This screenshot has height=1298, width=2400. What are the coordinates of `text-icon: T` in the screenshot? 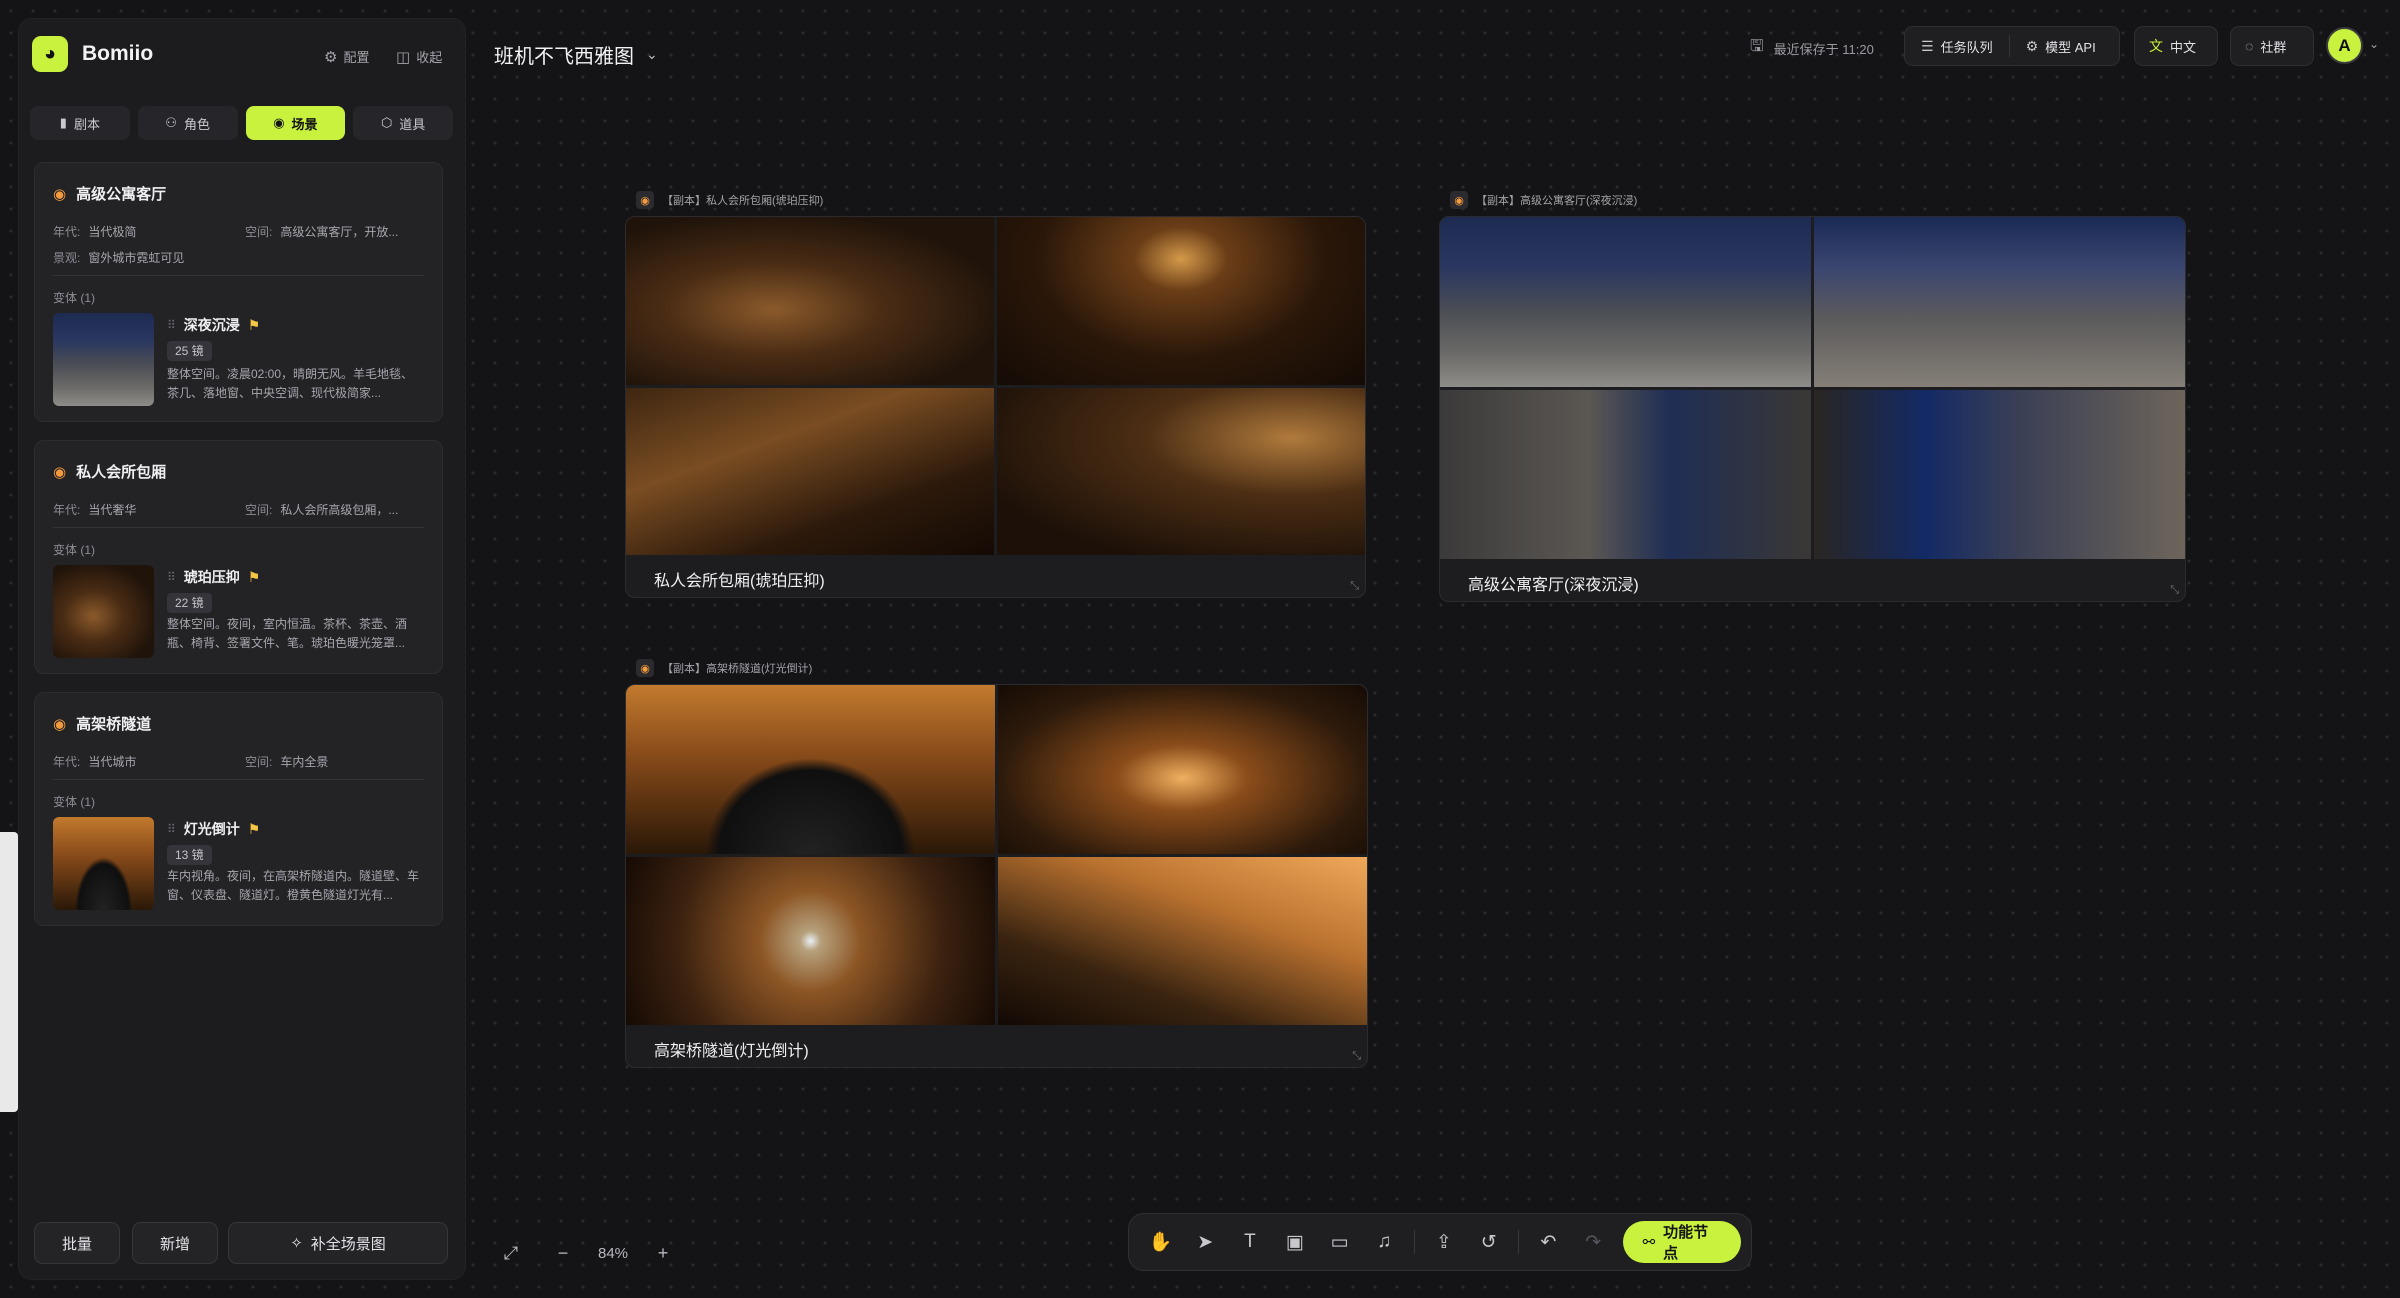 It's located at (1250, 1242).